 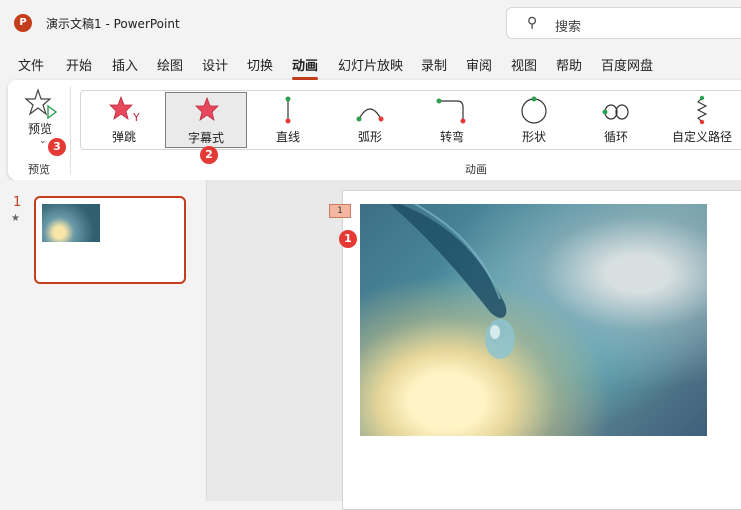 I want to click on step-badge-2: 2, so click(x=209, y=155).